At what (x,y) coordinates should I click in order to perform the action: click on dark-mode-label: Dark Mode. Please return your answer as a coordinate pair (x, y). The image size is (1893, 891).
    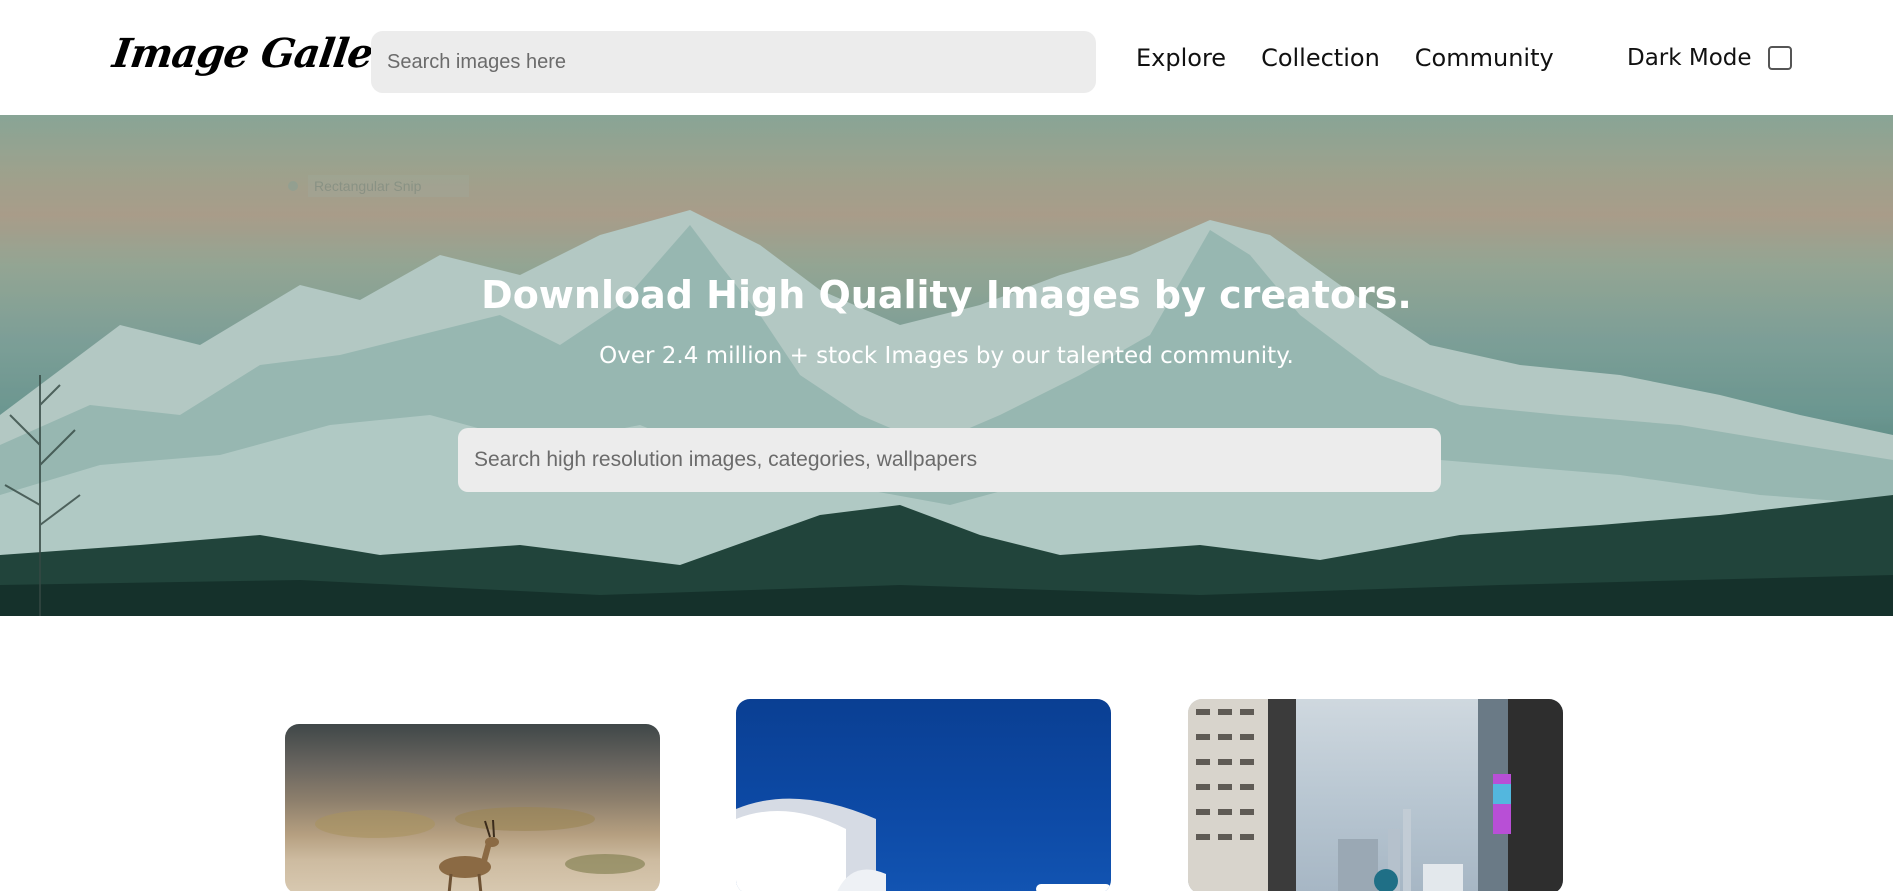
    Looking at the image, I should click on (1689, 58).